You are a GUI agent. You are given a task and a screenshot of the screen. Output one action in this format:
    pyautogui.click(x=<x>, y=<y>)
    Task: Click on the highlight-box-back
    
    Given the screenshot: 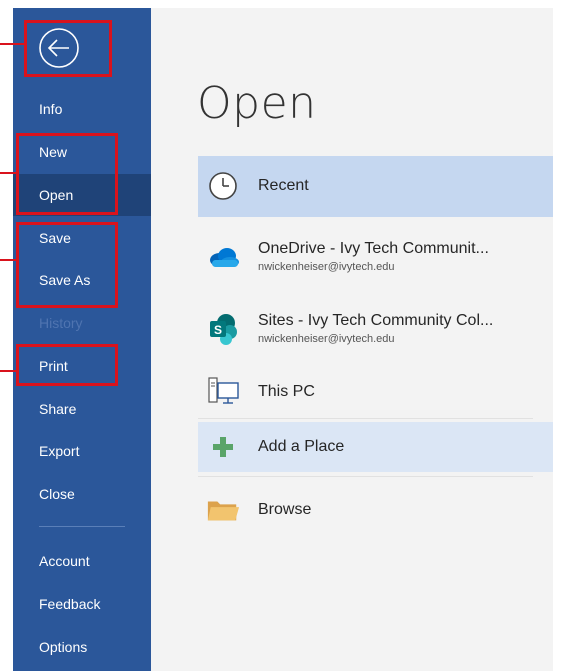 What is the action you would take?
    pyautogui.click(x=68, y=48)
    